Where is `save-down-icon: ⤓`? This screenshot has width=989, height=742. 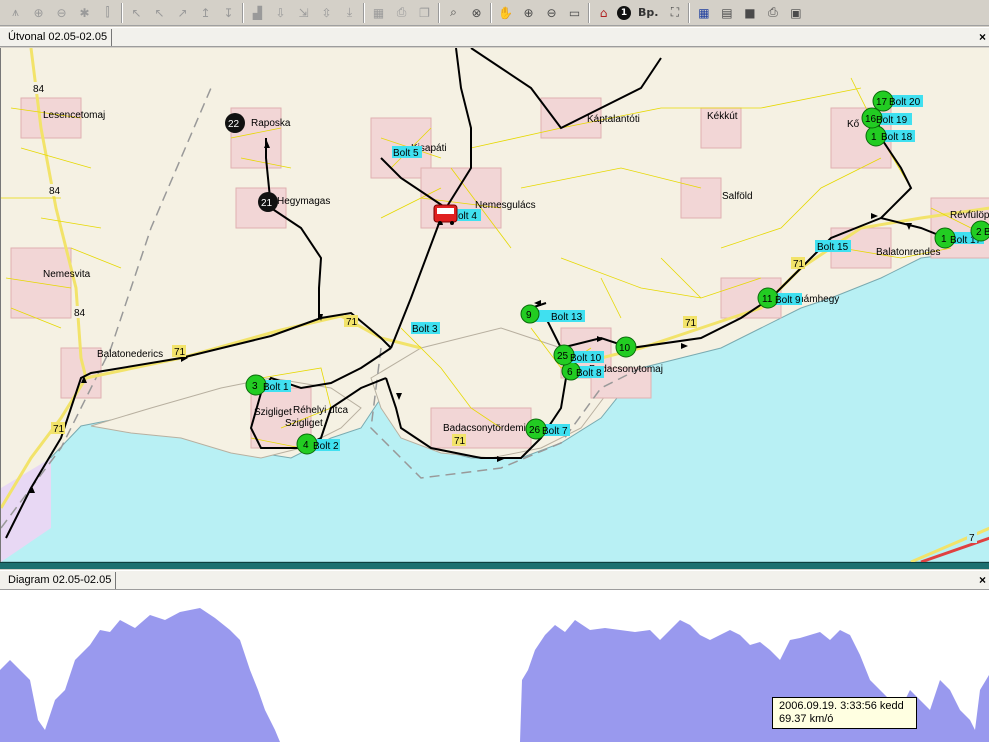
save-down-icon: ⤓ is located at coordinates (349, 12).